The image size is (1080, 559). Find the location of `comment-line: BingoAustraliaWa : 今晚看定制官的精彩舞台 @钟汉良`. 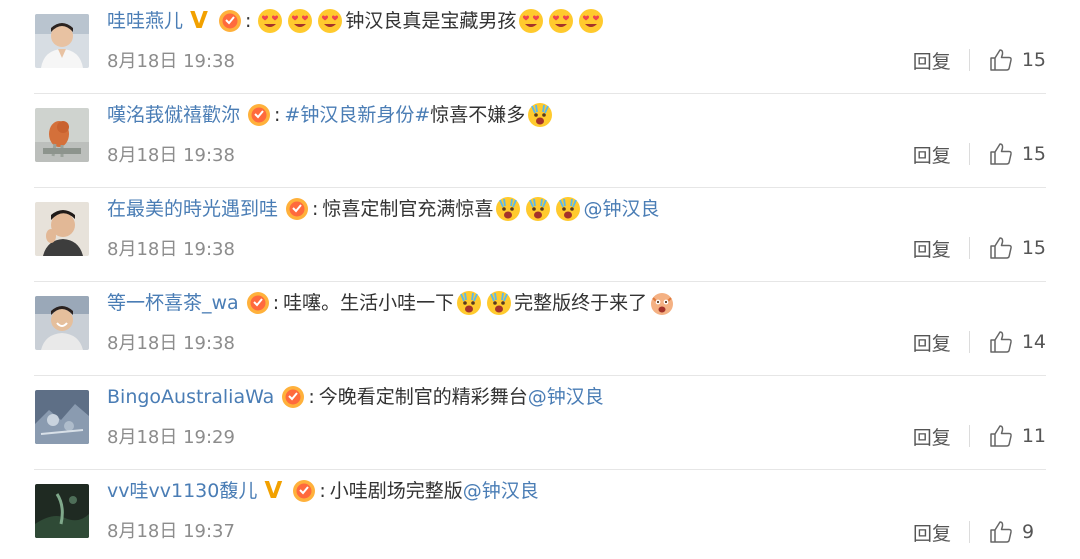

comment-line: BingoAustraliaWa : 今晚看定制官的精彩舞台 @钟汉良 is located at coordinates (355, 397).